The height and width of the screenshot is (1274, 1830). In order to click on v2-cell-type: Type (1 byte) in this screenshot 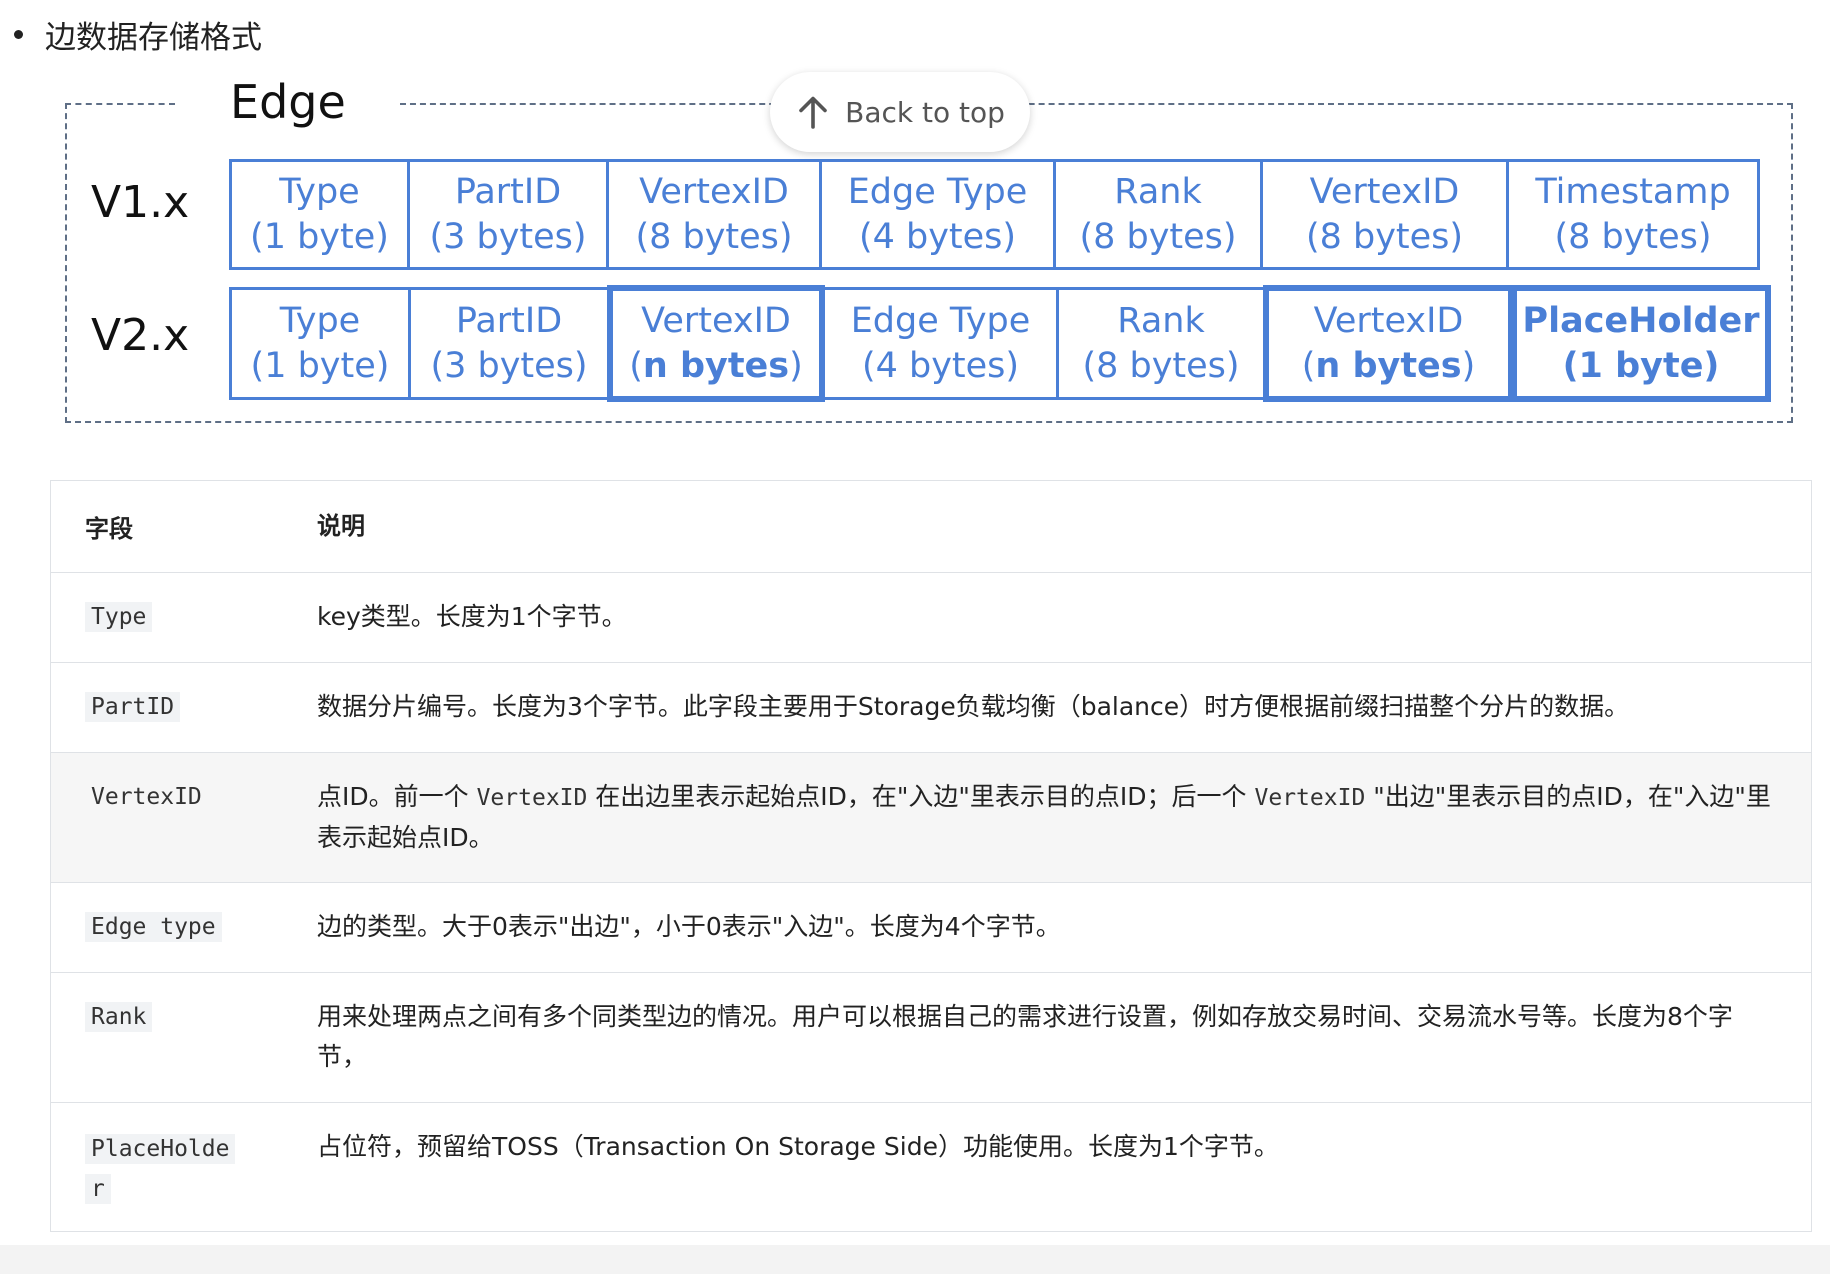, I will do `click(320, 343)`.